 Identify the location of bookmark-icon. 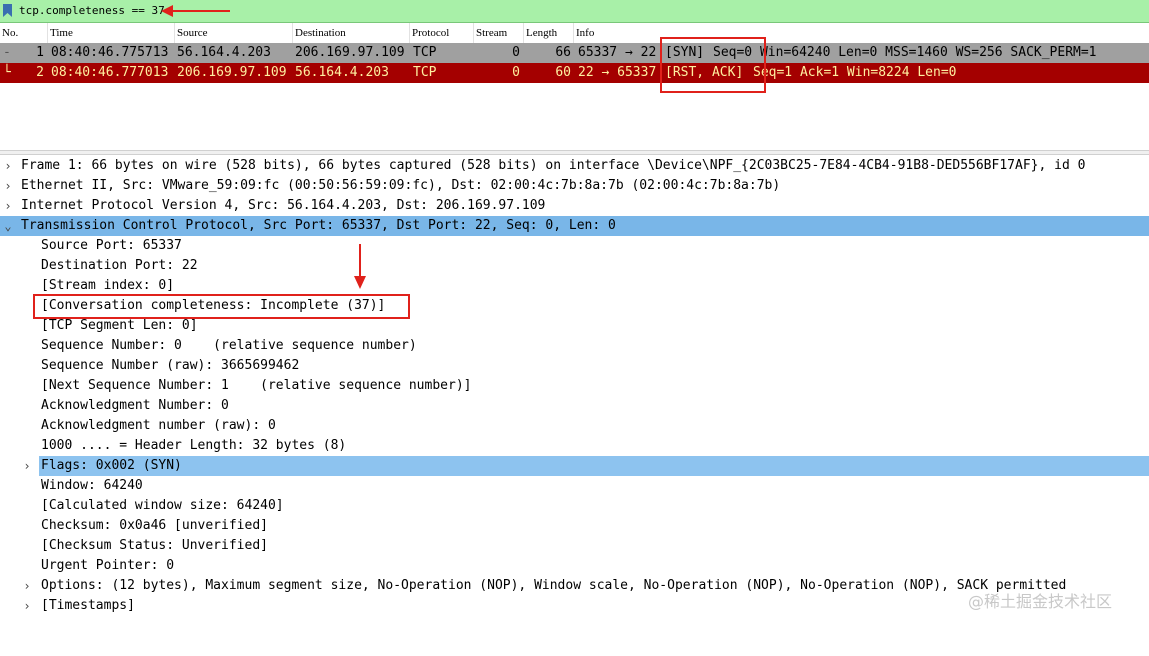
(7, 10).